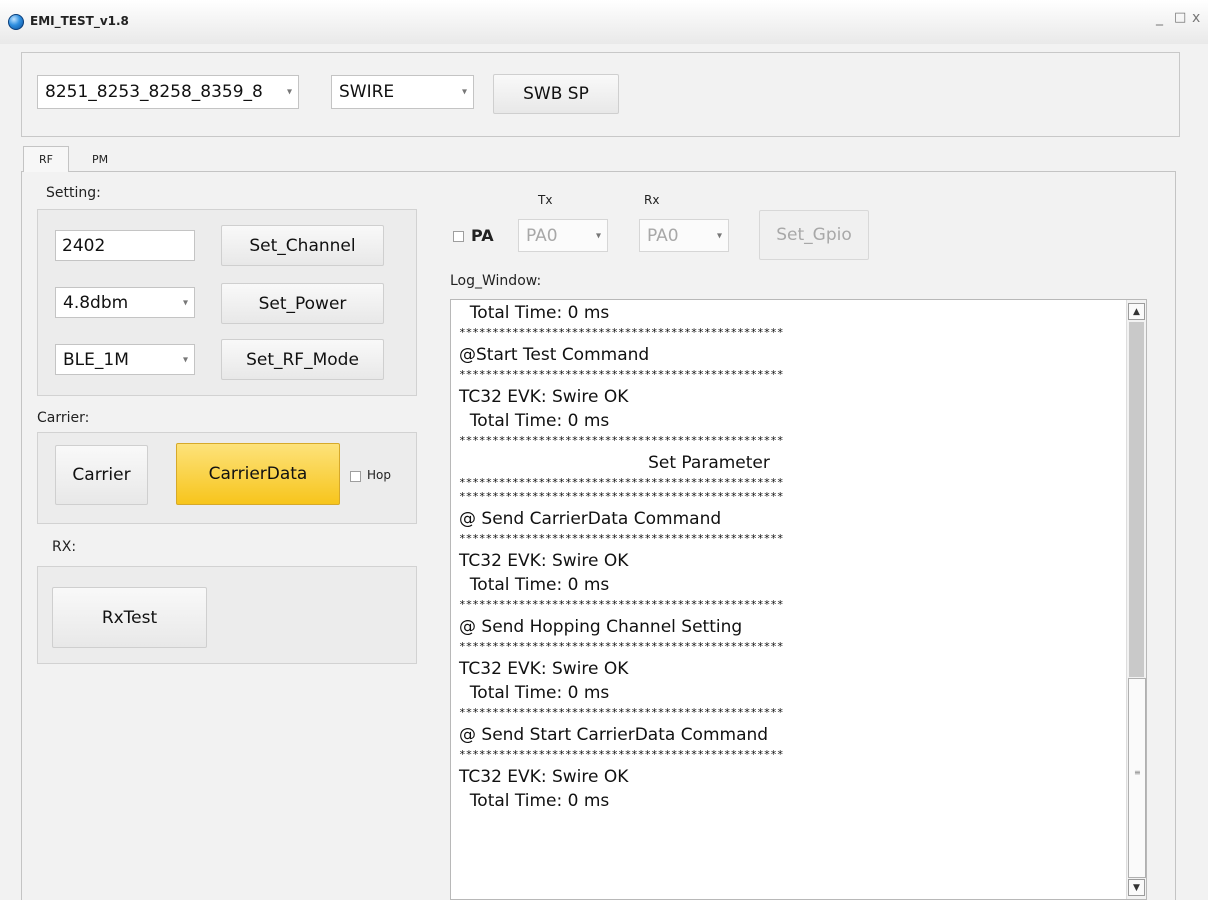  What do you see at coordinates (614, 735) in the screenshot?
I see `log-line: @ Send Start CarrierData Command` at bounding box center [614, 735].